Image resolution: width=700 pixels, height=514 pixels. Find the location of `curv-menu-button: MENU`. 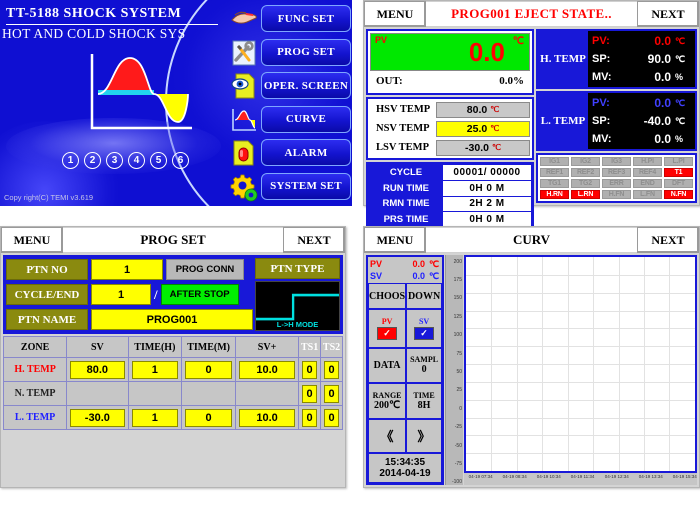

curv-menu-button: MENU is located at coordinates (395, 240).